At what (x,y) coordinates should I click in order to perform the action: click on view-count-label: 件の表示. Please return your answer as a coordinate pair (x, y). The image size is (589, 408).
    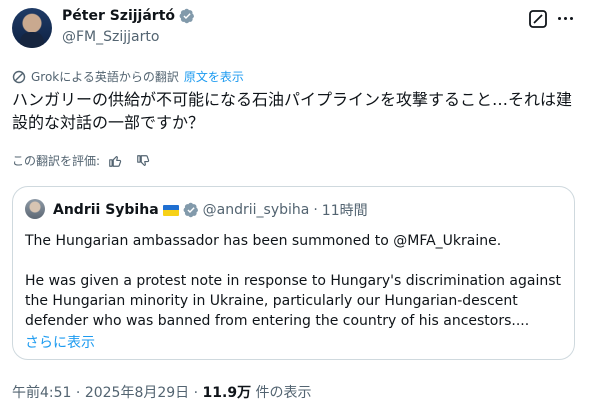
    Looking at the image, I should click on (283, 393).